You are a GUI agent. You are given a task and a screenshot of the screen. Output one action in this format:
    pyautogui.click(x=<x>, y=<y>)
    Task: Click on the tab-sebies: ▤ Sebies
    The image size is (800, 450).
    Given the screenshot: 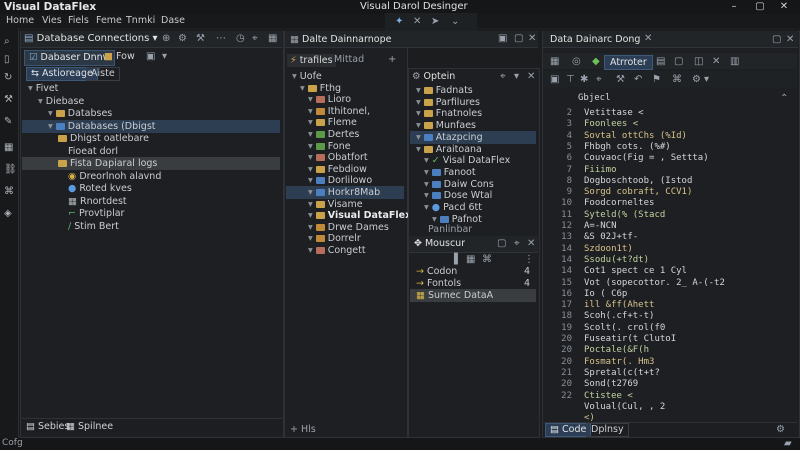 What is the action you would take?
    pyautogui.click(x=47, y=426)
    